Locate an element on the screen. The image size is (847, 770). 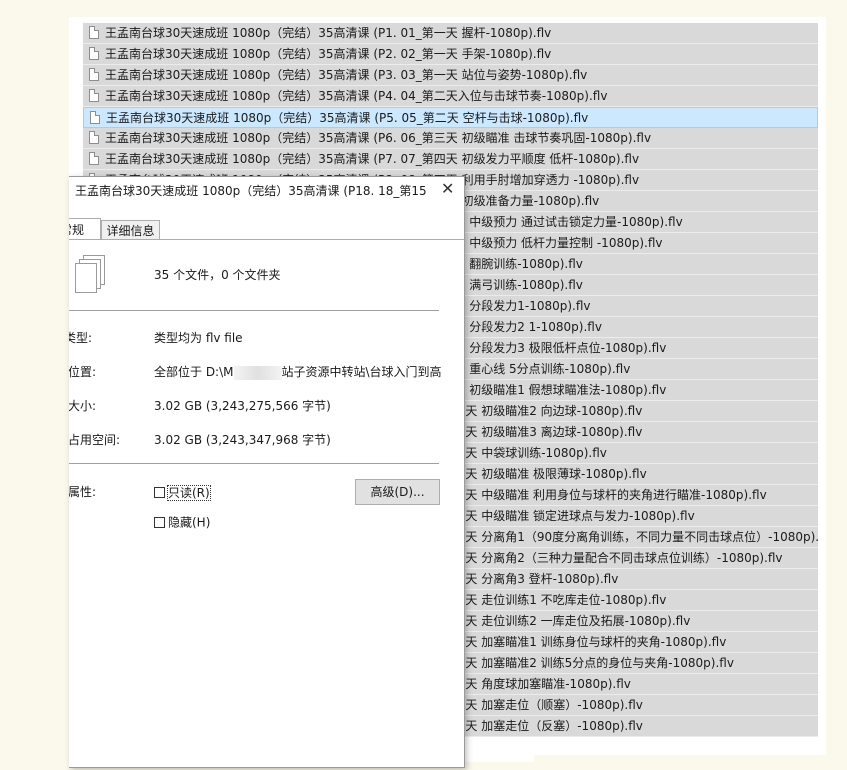
disk-size-label: 占用空间: is located at coordinates (95, 440).